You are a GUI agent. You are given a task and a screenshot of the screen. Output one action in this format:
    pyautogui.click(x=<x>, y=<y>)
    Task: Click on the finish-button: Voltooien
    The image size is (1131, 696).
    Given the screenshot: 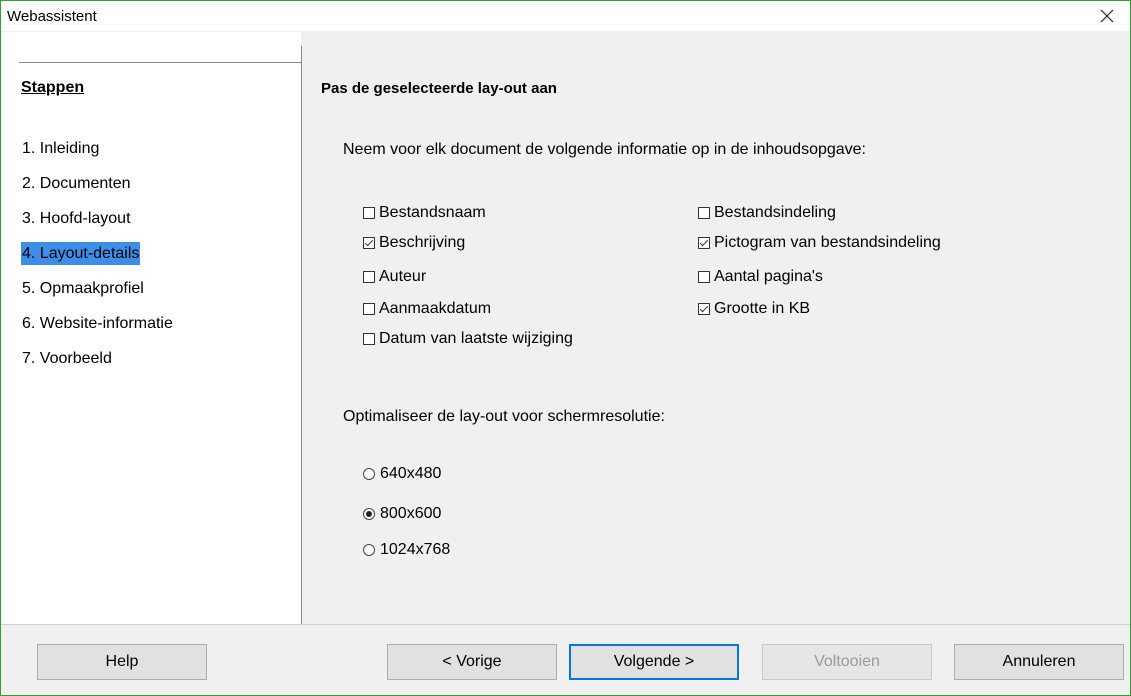 What is the action you would take?
    pyautogui.click(x=847, y=662)
    